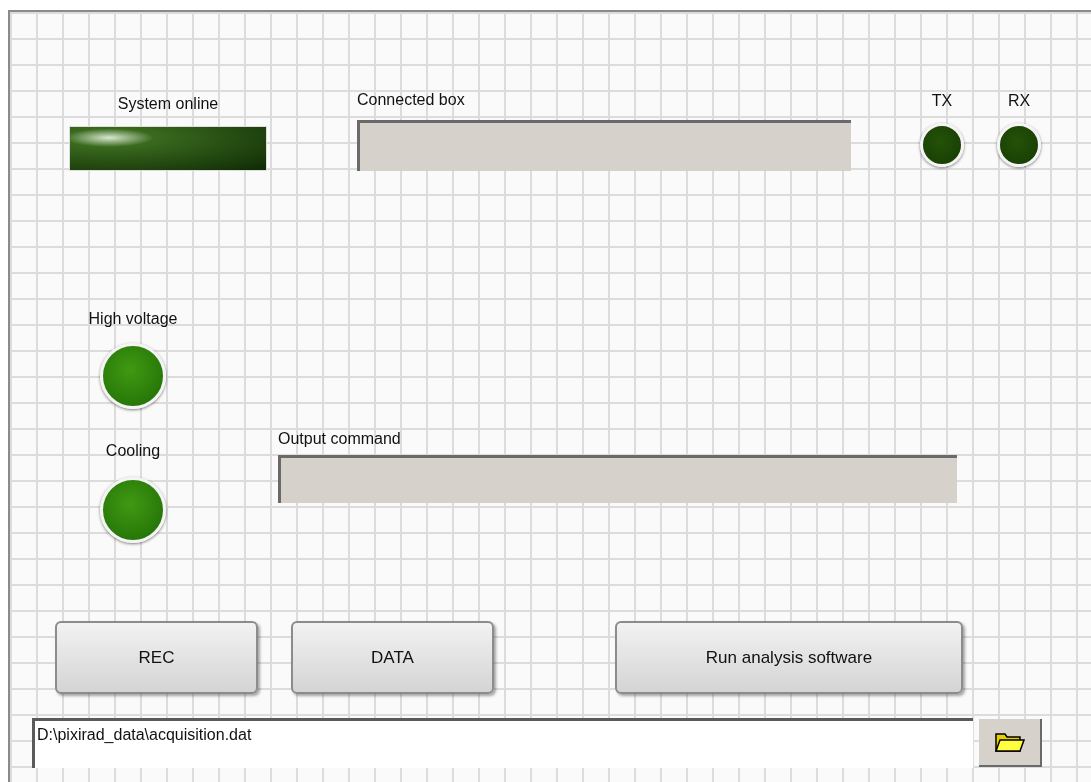  I want to click on folder-icon, so click(1009, 742).